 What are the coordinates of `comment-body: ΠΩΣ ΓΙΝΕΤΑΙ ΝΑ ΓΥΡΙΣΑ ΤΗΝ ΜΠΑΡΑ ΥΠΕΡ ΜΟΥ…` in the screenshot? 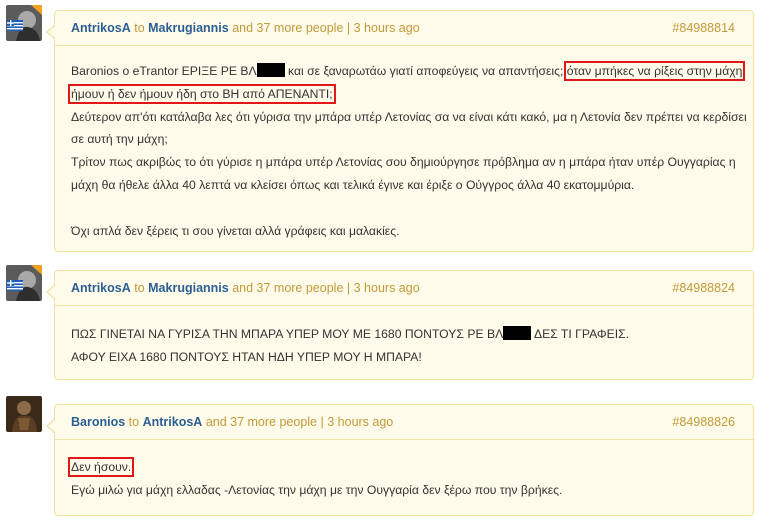 It's located at (404, 343).